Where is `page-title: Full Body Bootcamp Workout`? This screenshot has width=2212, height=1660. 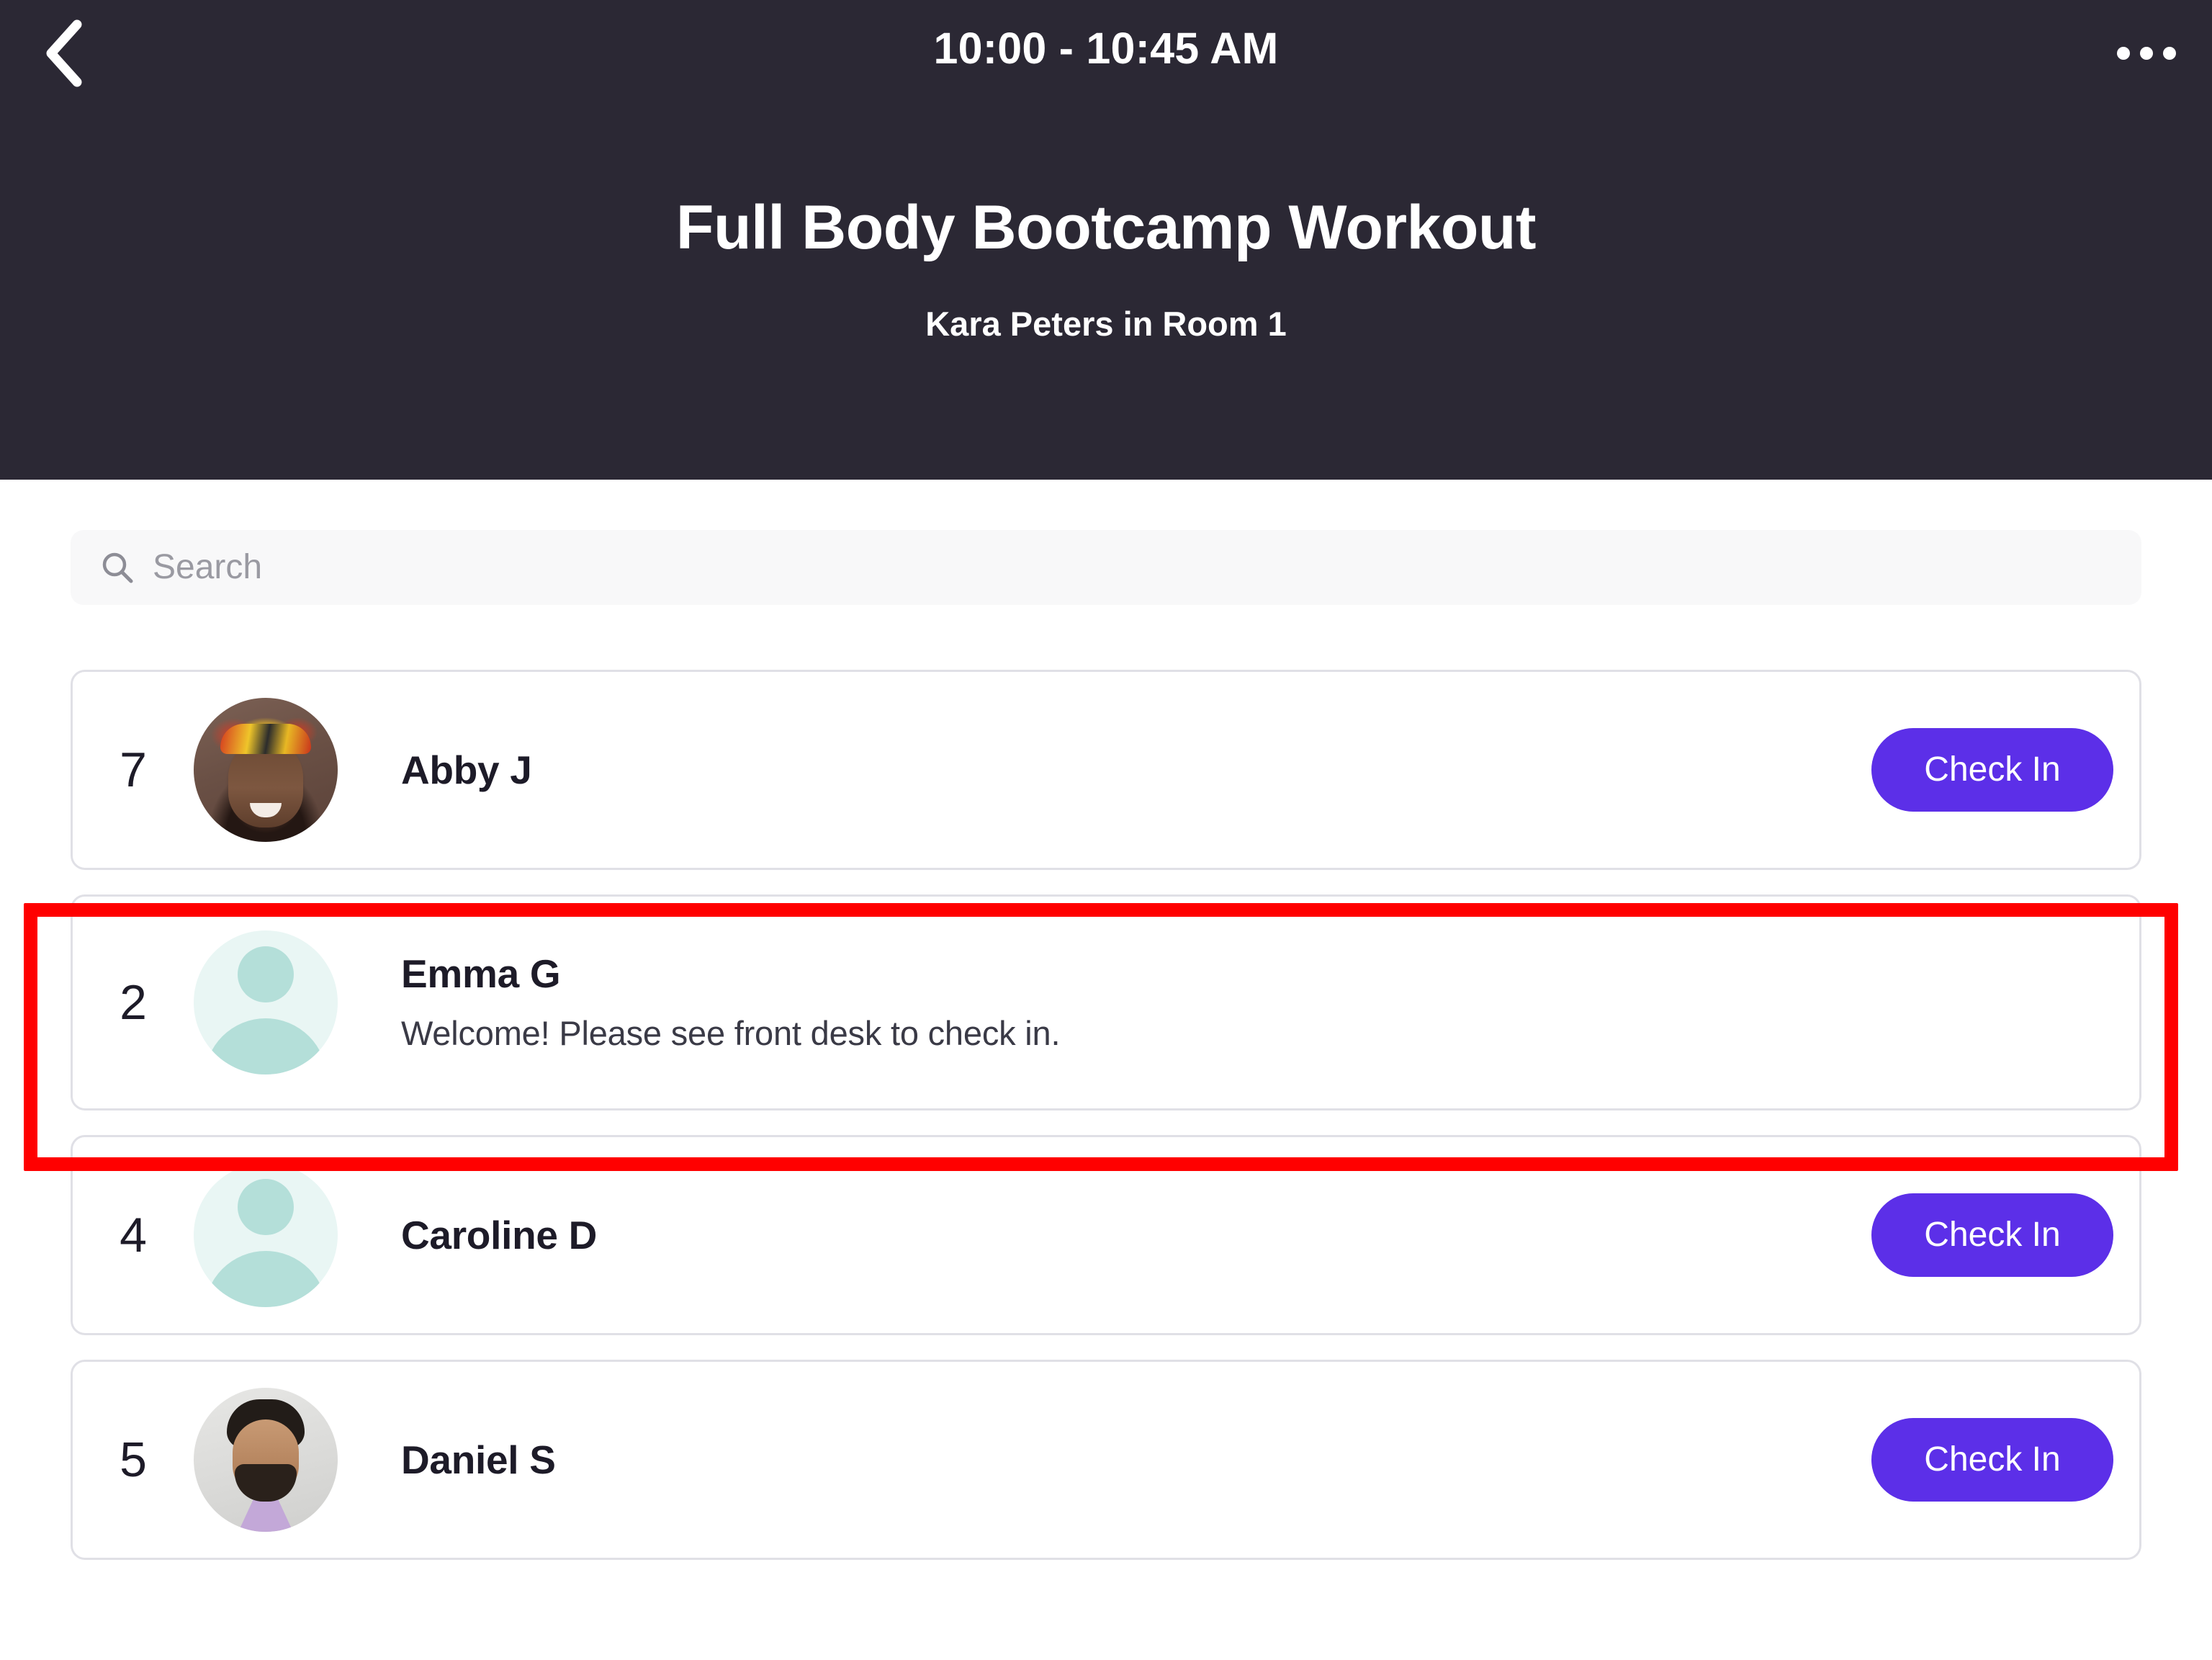
page-title: Full Body Bootcamp Workout is located at coordinates (1106, 227).